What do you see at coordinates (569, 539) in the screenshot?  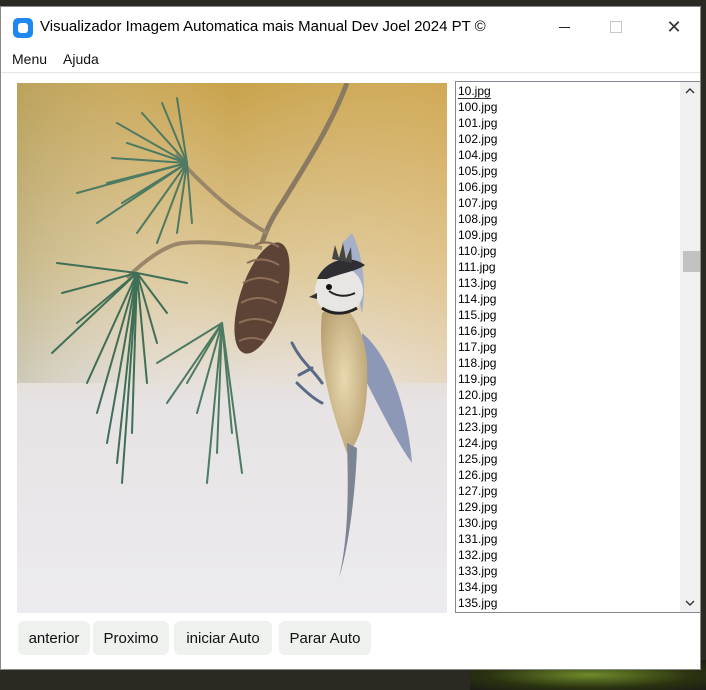 I see `file-list-item: 131.jpg` at bounding box center [569, 539].